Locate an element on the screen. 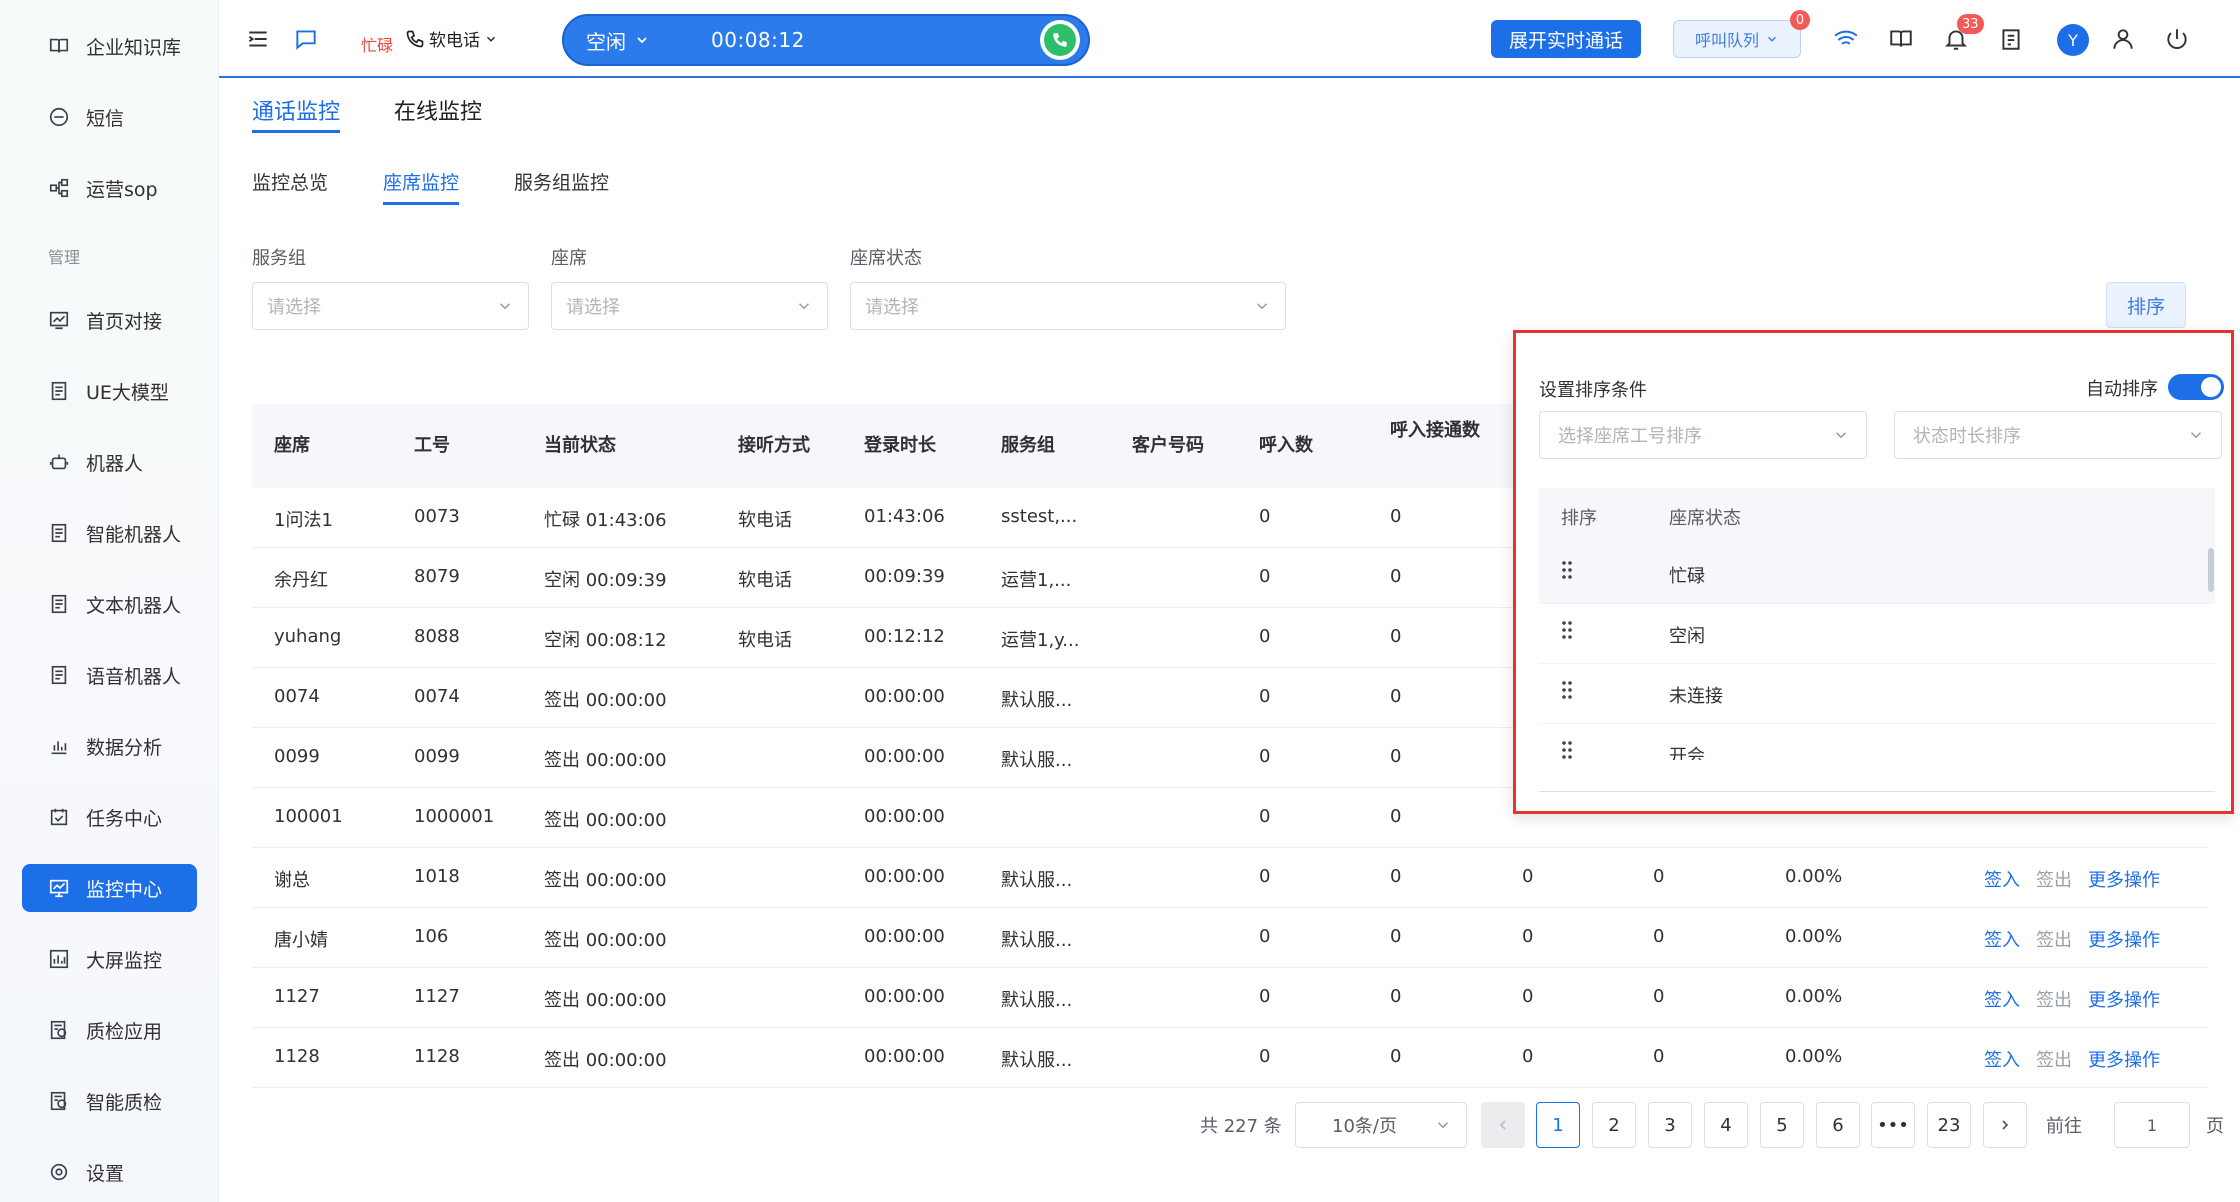 This screenshot has height=1202, width=2240. cell-inbound-count: 0 is located at coordinates (1265, 1056).